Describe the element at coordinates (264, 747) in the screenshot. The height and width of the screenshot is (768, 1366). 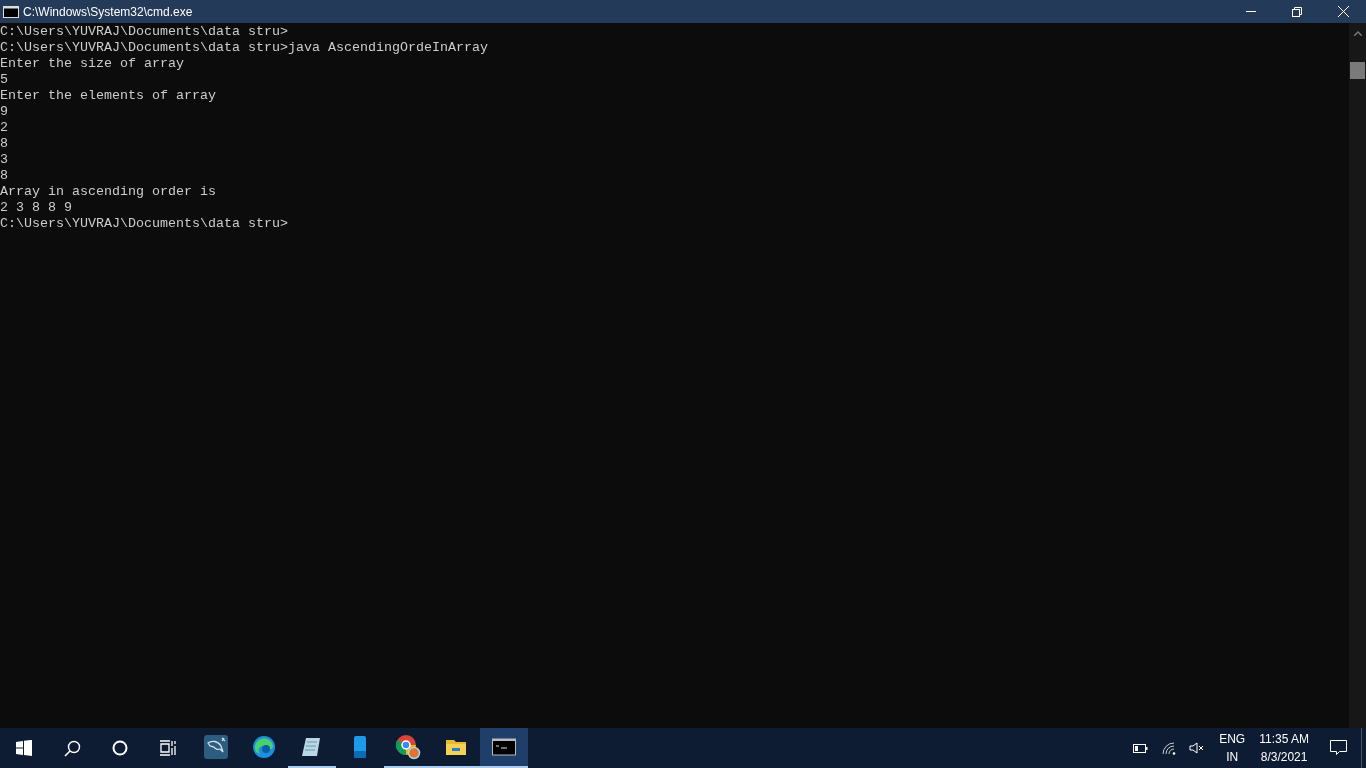
I see `swirl-icon` at that location.